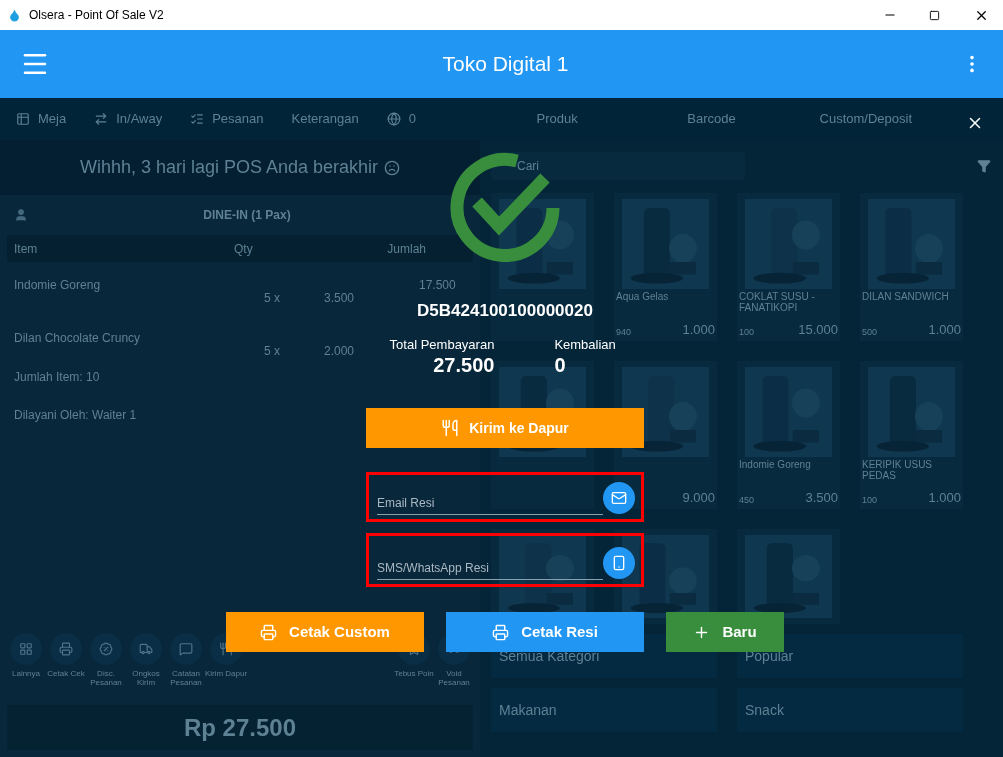 The image size is (1003, 757). What do you see at coordinates (106, 678) in the screenshot?
I see `action-label: Disc. Pesanan` at bounding box center [106, 678].